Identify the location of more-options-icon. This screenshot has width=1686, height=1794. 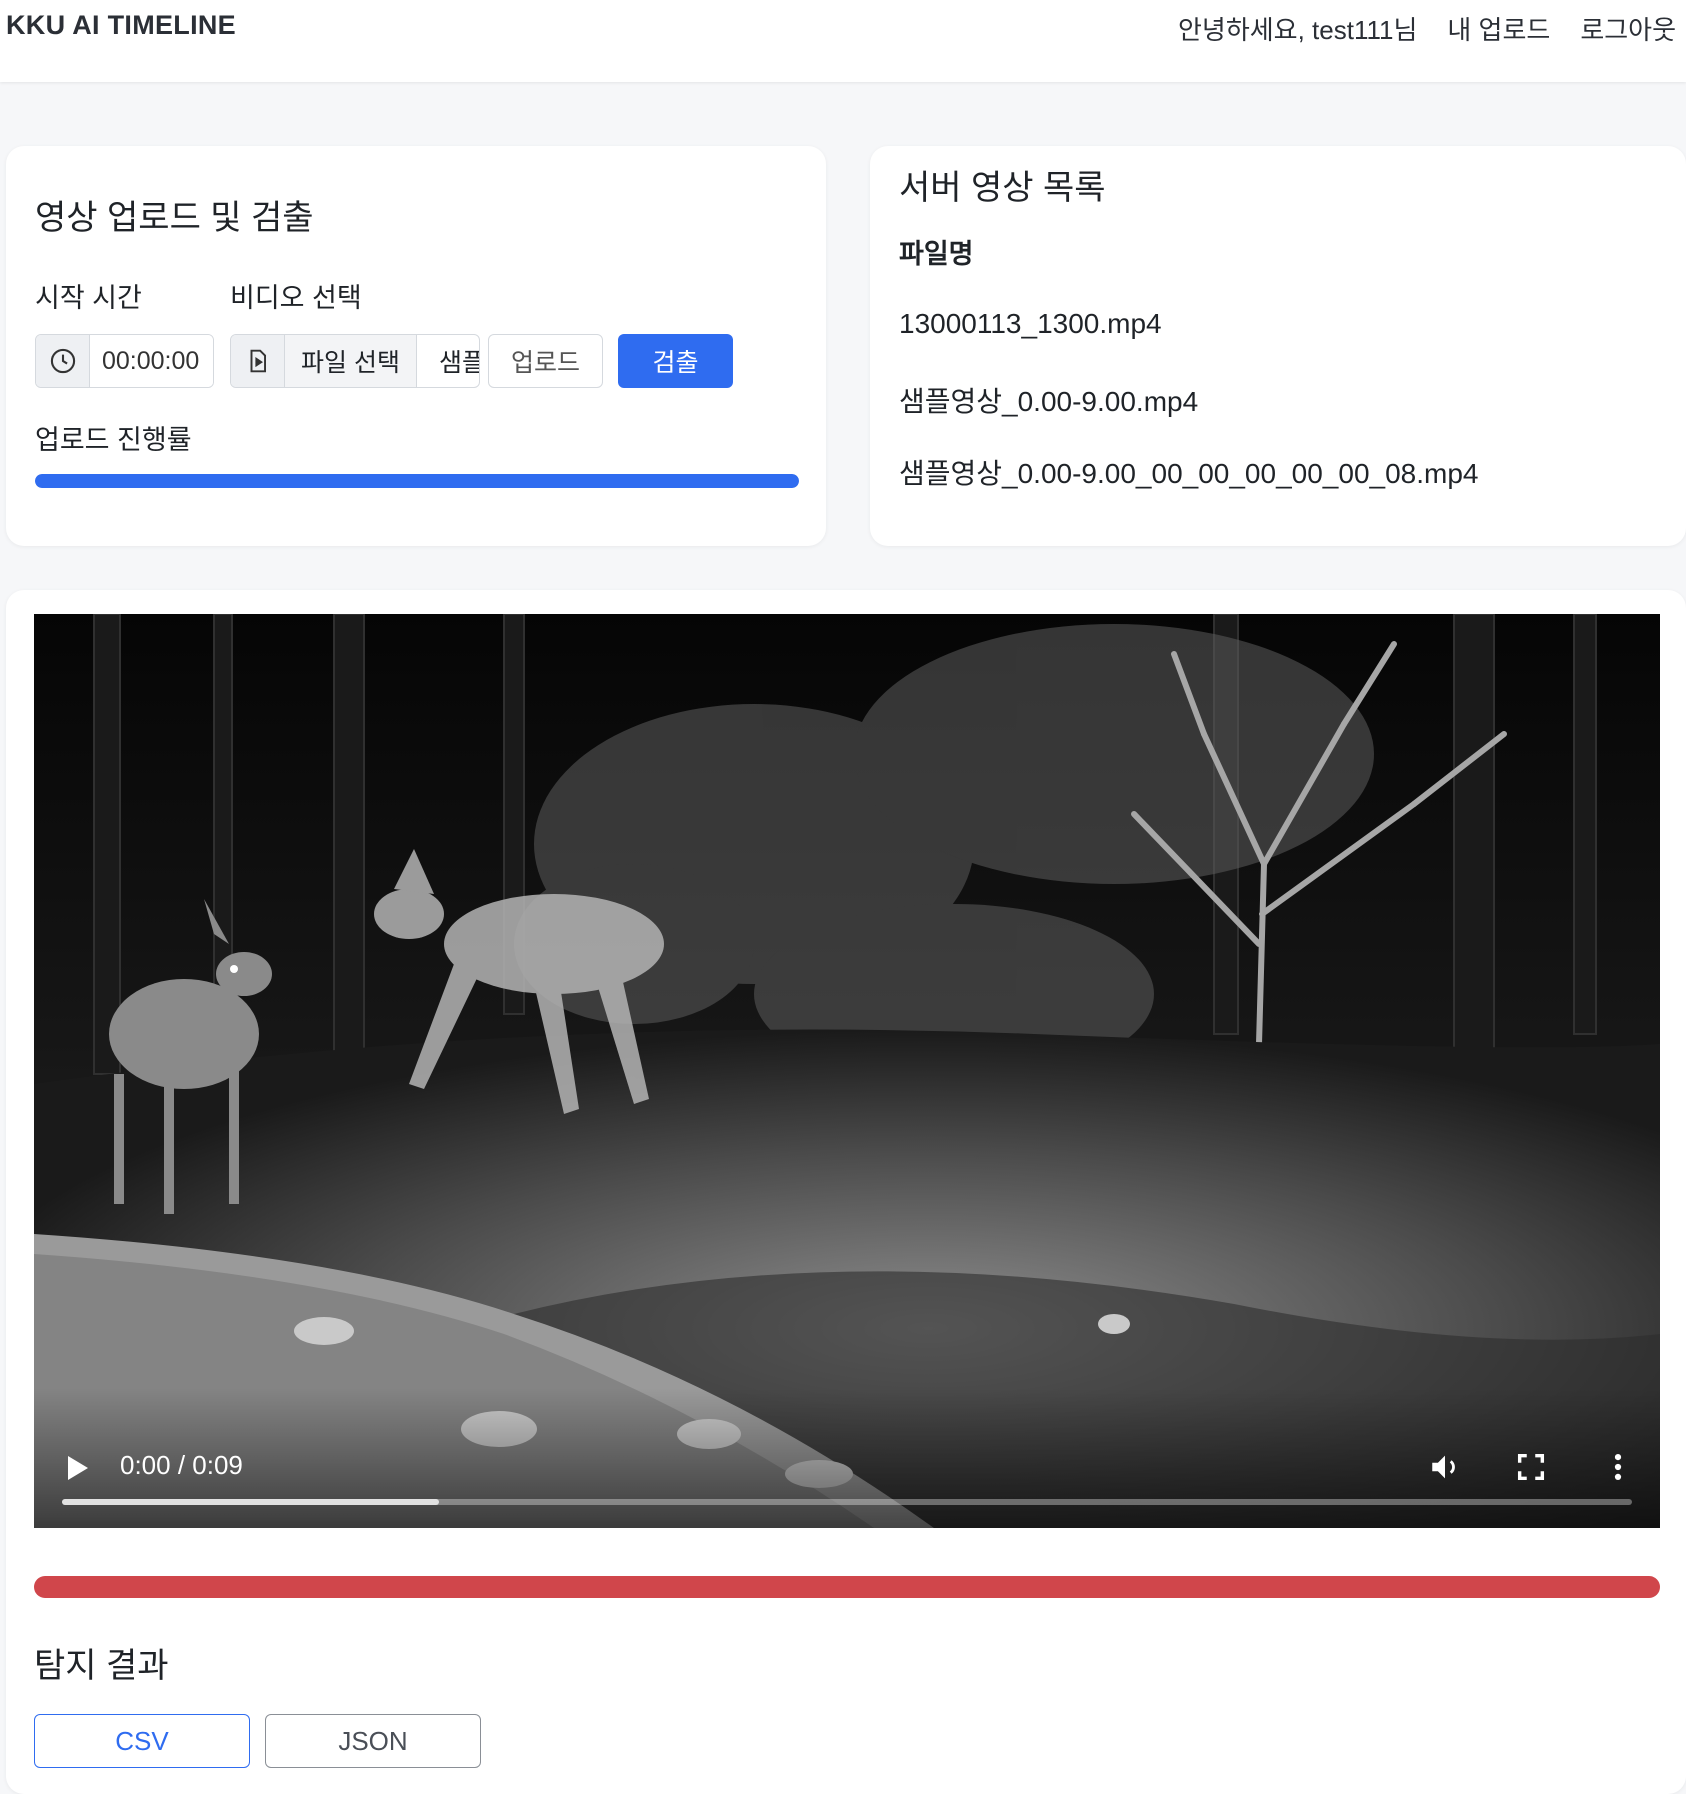
(1618, 1467).